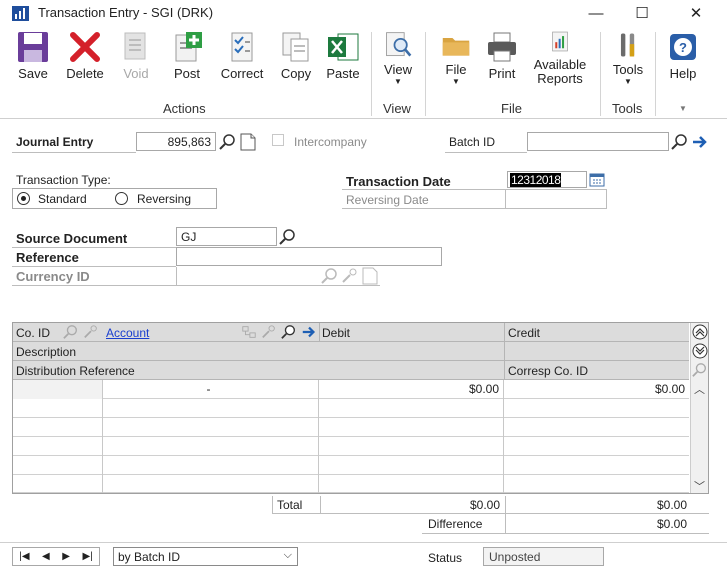 Image resolution: width=727 pixels, height=568 pixels. Describe the element at coordinates (565, 533) in the screenshot. I see `difference-underline` at that location.